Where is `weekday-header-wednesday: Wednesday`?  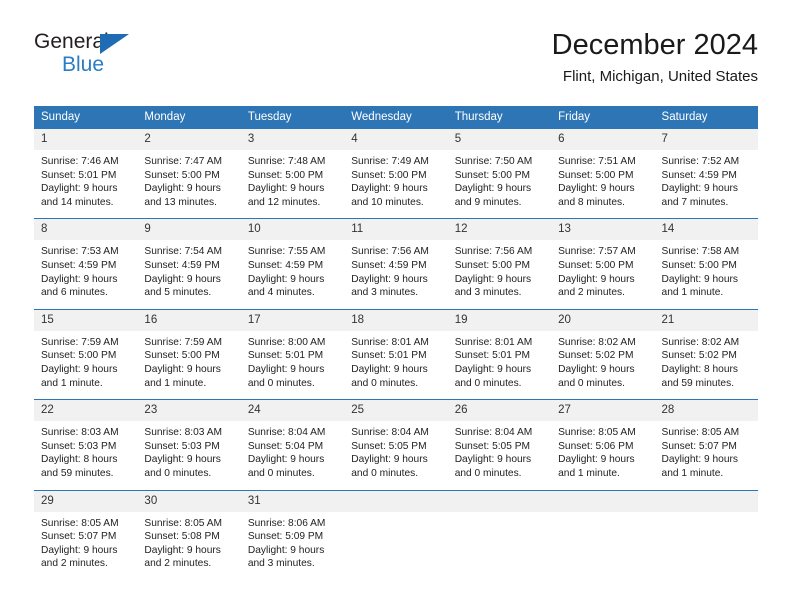
weekday-header-wednesday: Wednesday is located at coordinates (396, 117).